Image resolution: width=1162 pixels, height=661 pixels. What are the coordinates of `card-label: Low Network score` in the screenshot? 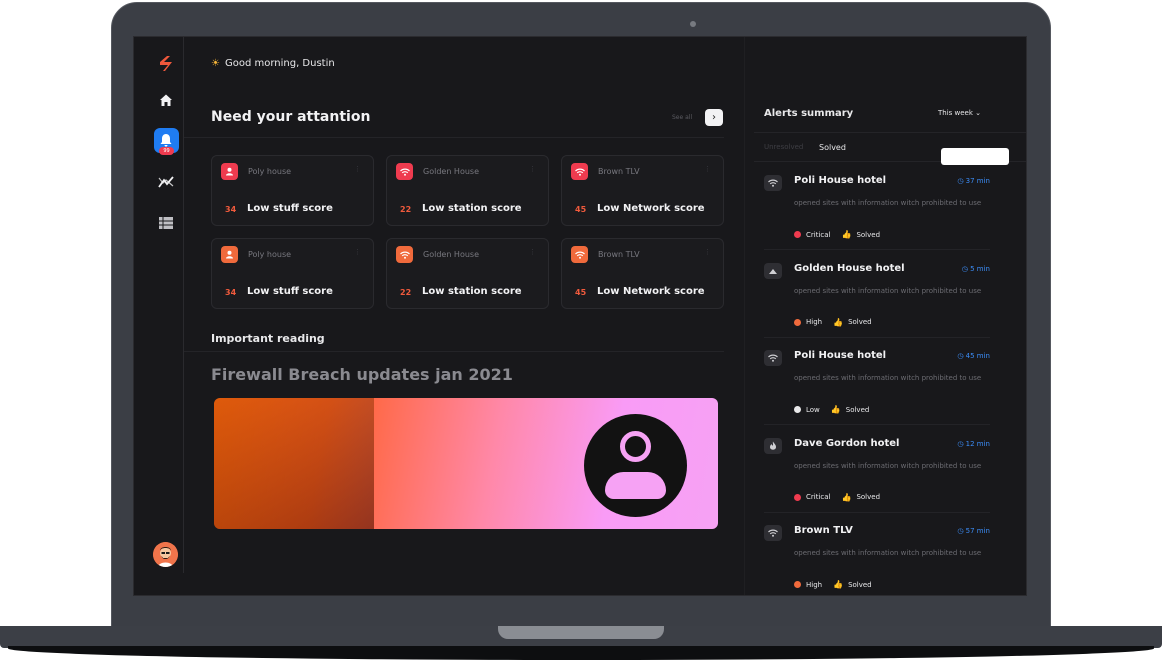 It's located at (651, 291).